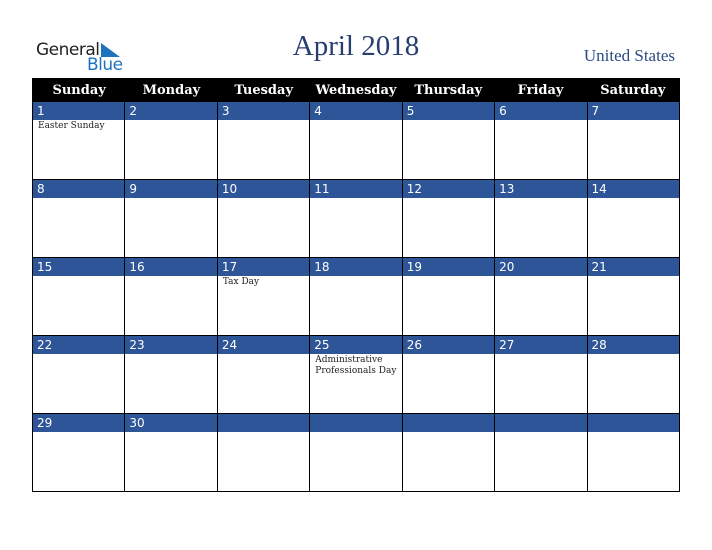 The image size is (712, 550). What do you see at coordinates (541, 189) in the screenshot?
I see `date-number: 13` at bounding box center [541, 189].